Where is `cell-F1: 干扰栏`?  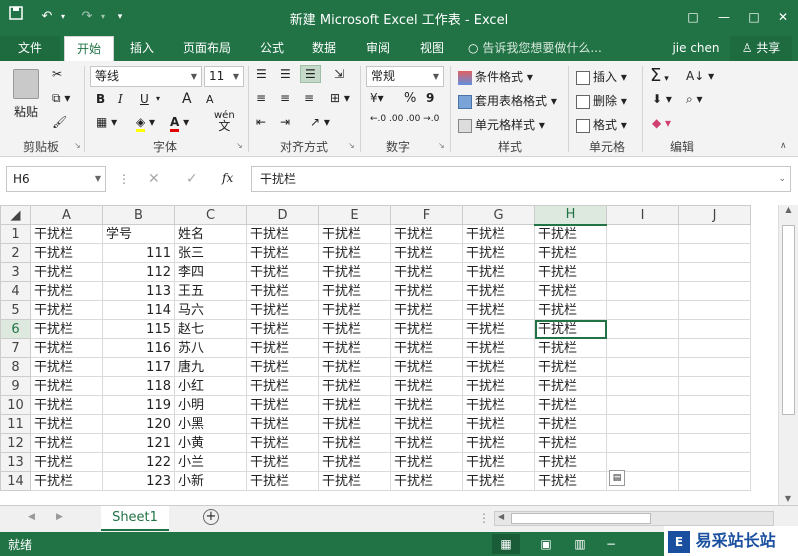
cell-F1: 干扰栏 is located at coordinates (426, 234).